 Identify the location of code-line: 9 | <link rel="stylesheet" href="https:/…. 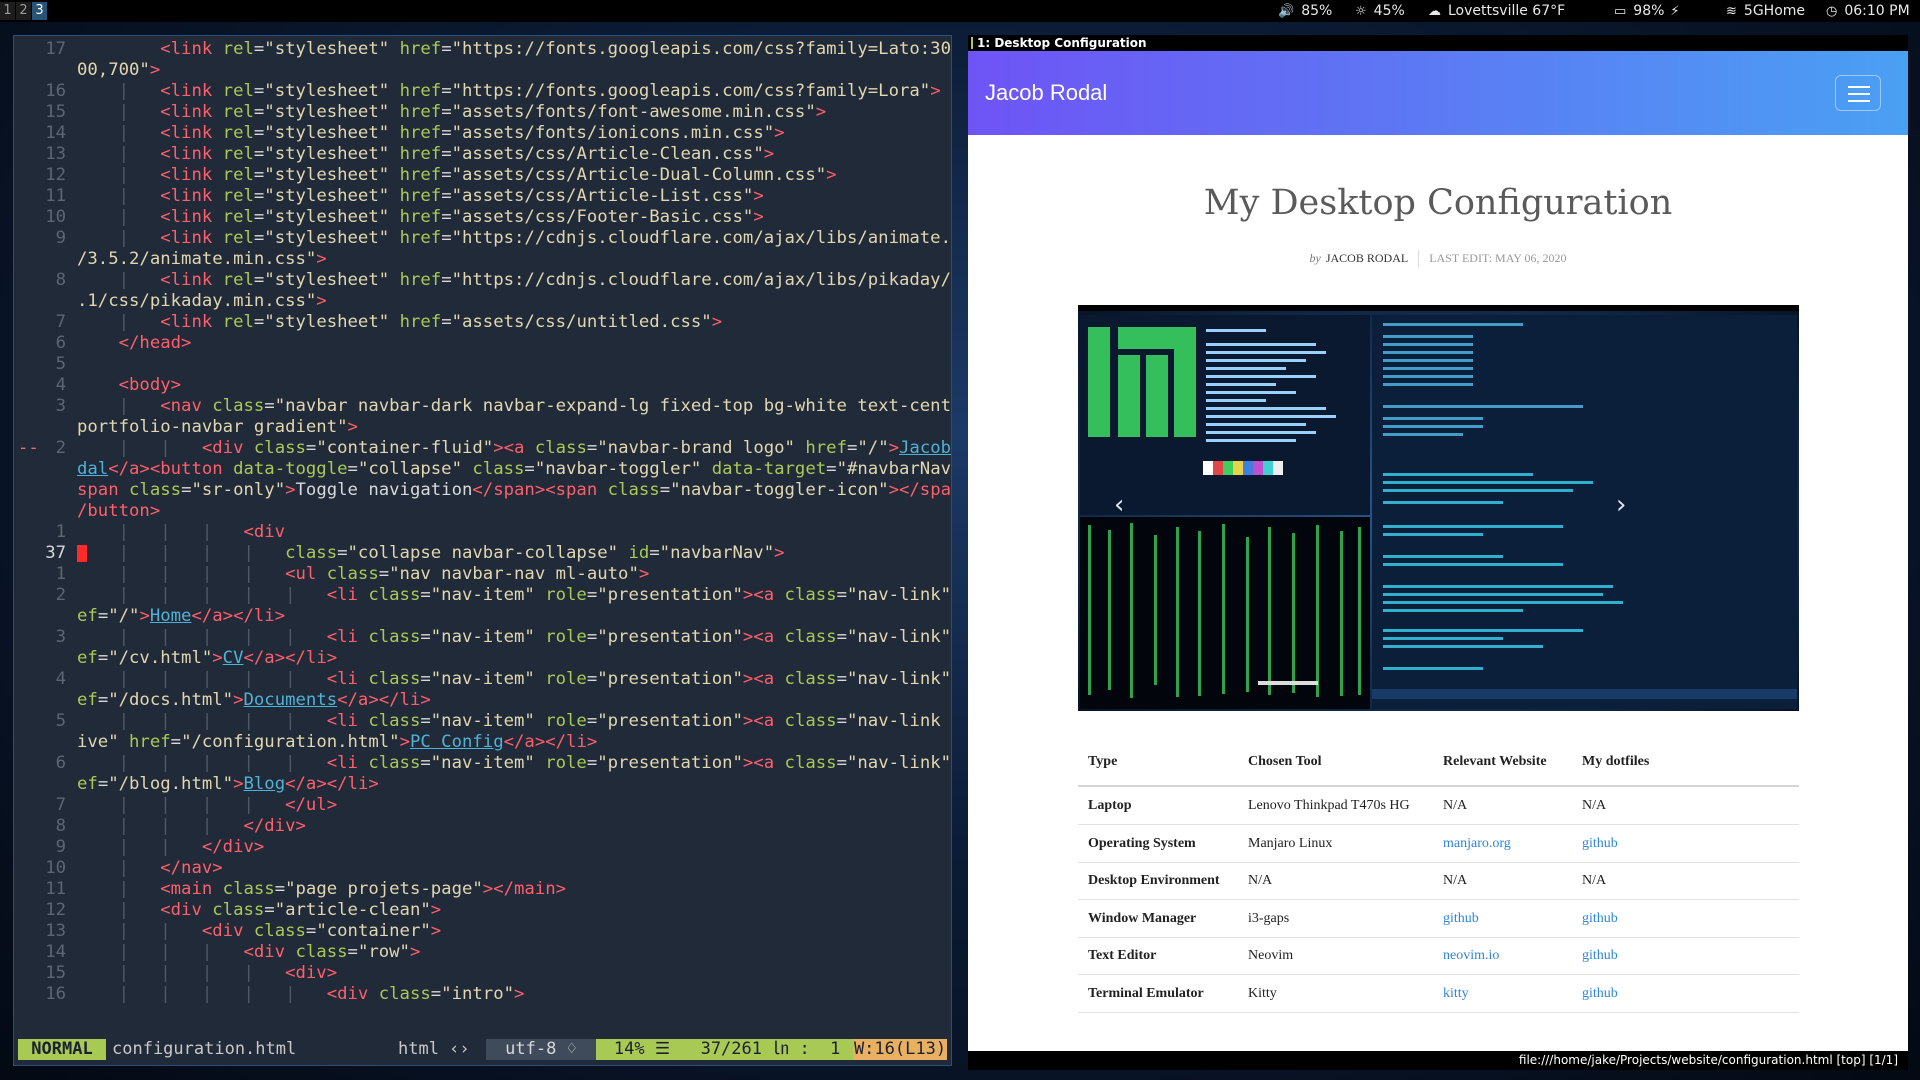
(482, 238).